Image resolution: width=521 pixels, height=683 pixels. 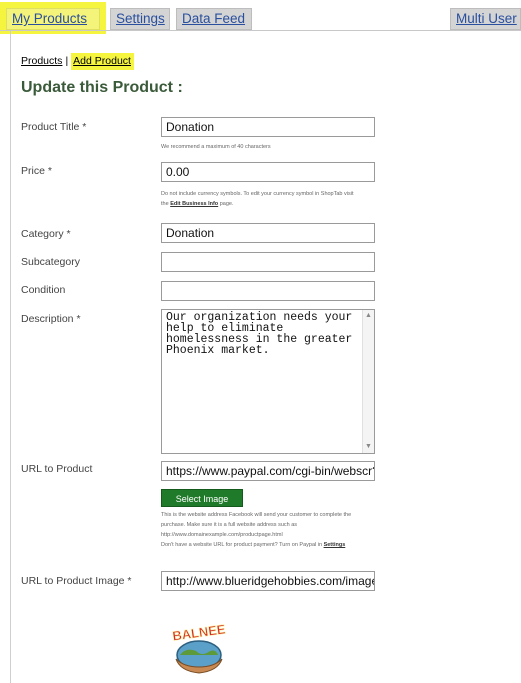 I want to click on tab-my-products: My Products, so click(x=53, y=19).